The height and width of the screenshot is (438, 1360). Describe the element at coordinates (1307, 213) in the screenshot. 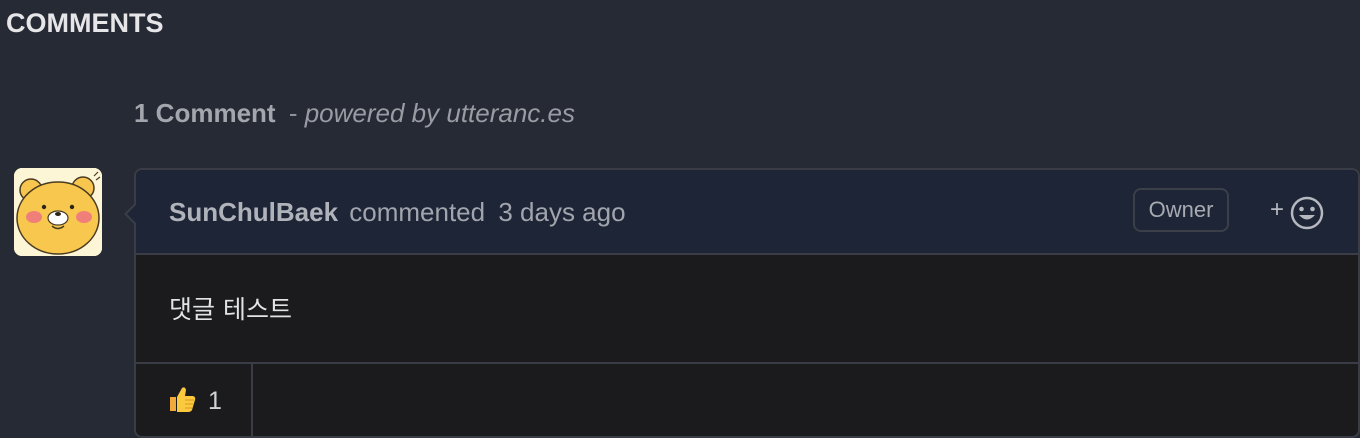

I see `smiley-icon` at that location.